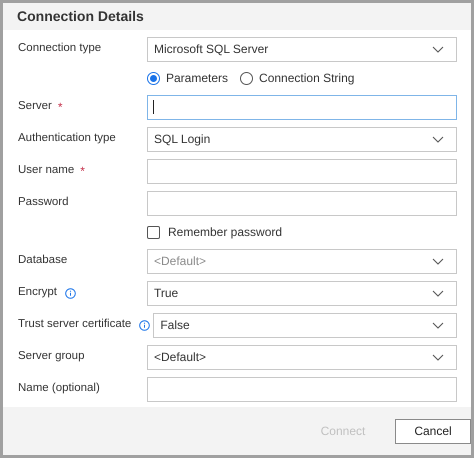 This screenshot has width=474, height=458. I want to click on dropdown-field: False, so click(305, 325).